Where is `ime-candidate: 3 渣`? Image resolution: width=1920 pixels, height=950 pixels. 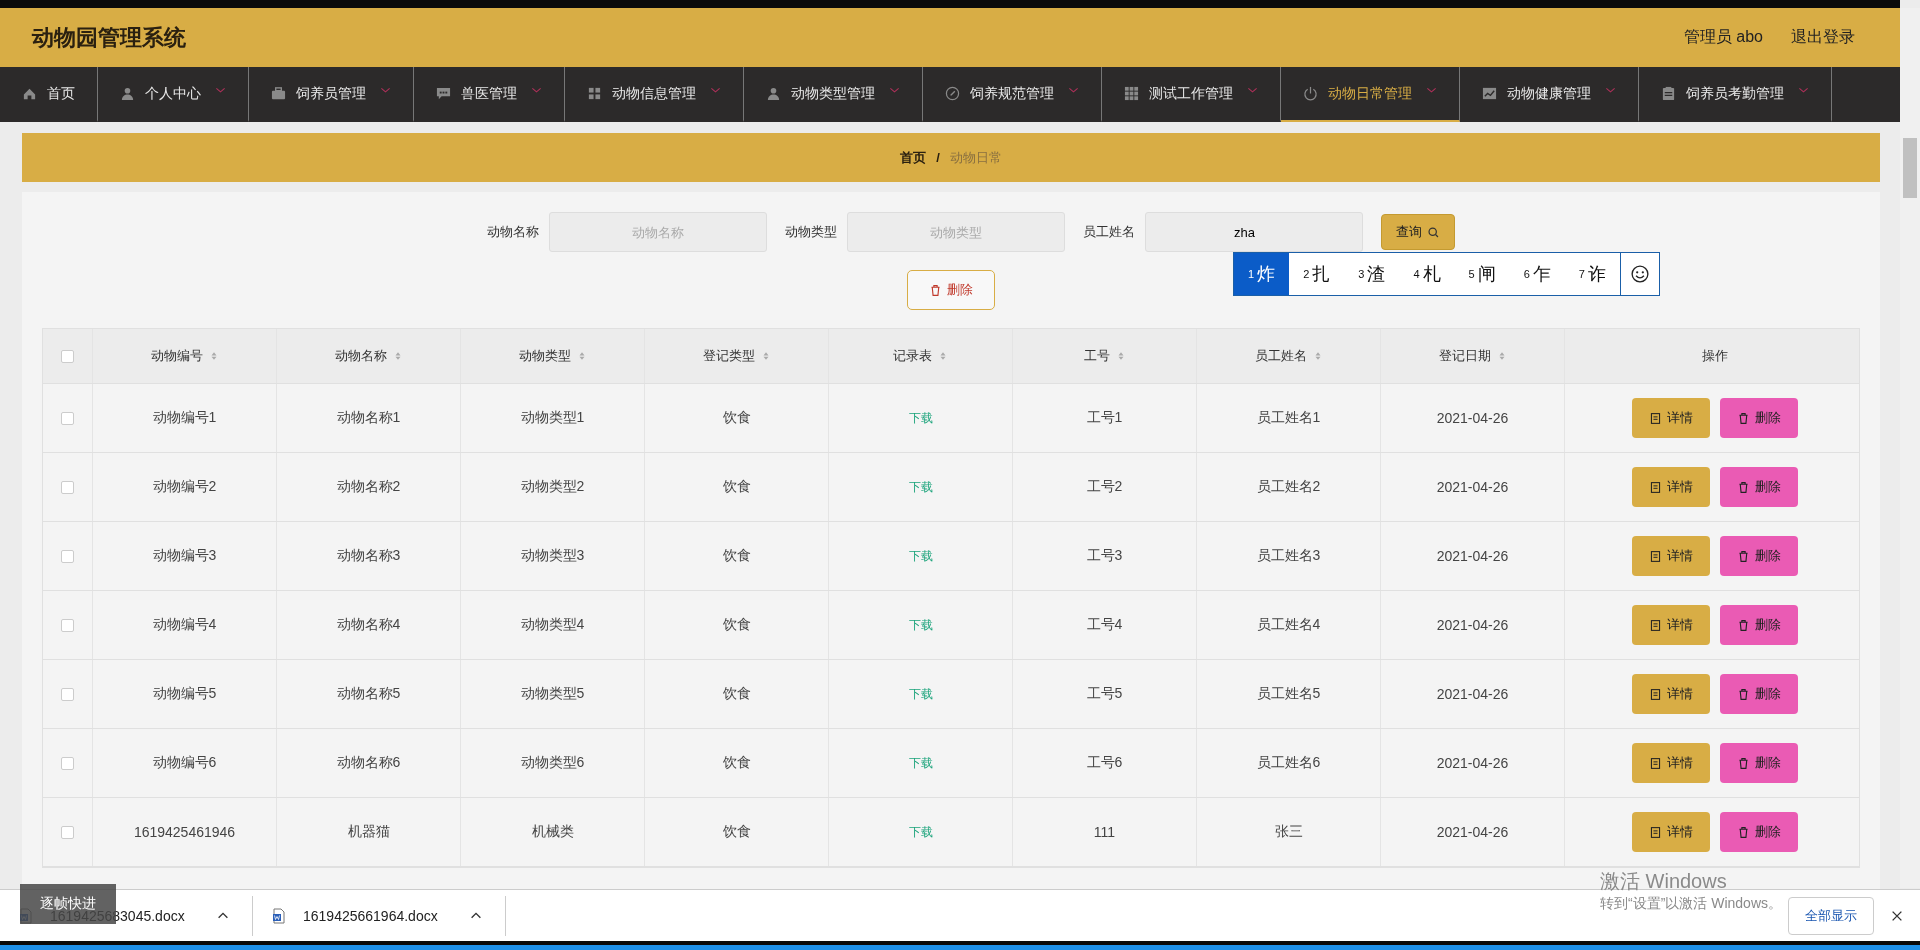
ime-candidate: 3 渣 is located at coordinates (1372, 274).